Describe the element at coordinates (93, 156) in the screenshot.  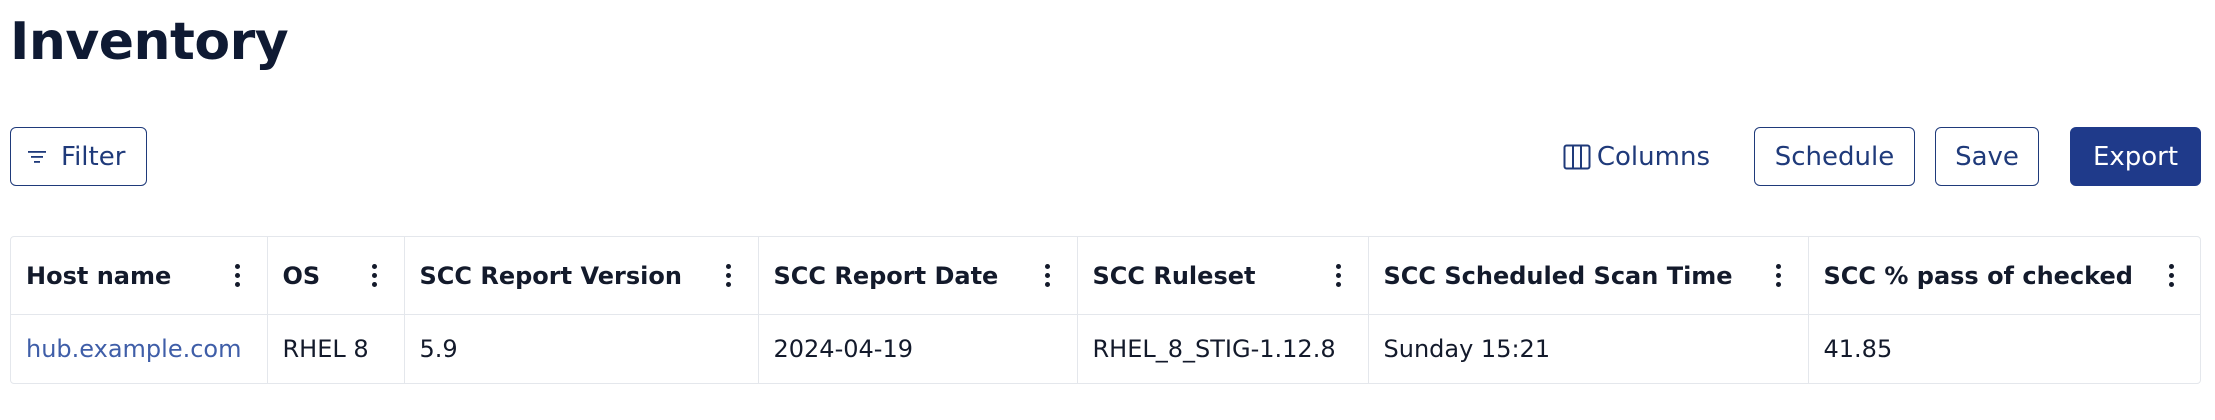
I see `filter-button-label: Filter` at that location.